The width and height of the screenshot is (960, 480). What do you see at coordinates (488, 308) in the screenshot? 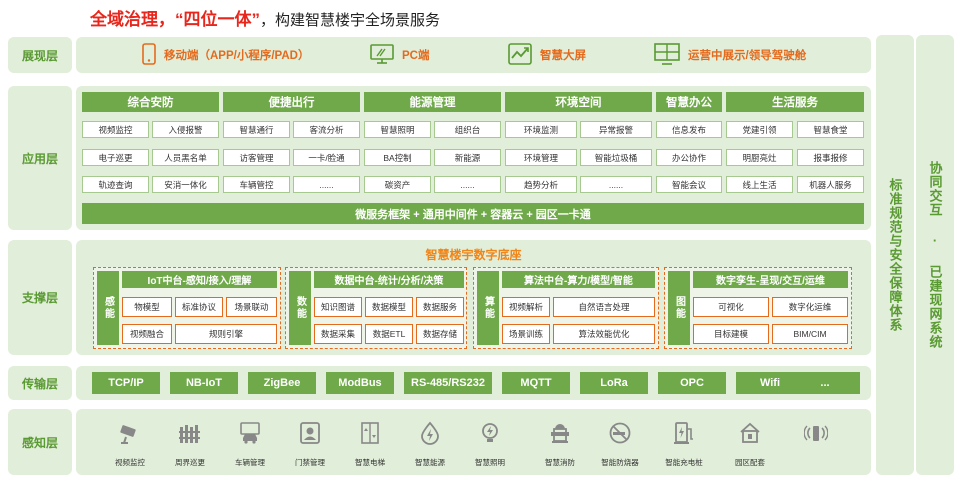
I see `support-side-label: 算能` at bounding box center [488, 308].